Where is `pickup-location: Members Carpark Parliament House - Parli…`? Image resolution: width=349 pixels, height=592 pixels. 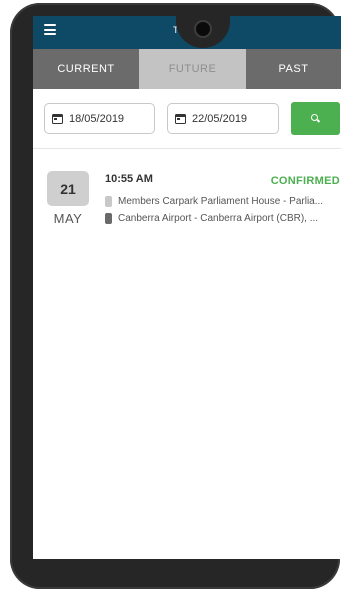
pickup-location: Members Carpark Parliament House - Parli… is located at coordinates (223, 201).